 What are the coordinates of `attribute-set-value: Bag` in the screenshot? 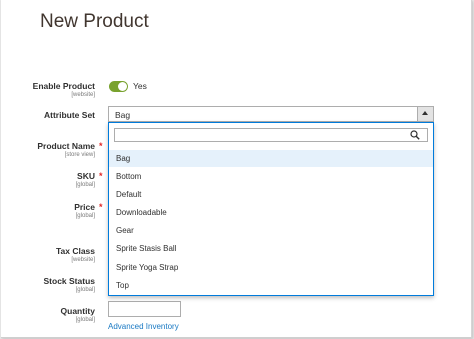 It's located at (123, 115).